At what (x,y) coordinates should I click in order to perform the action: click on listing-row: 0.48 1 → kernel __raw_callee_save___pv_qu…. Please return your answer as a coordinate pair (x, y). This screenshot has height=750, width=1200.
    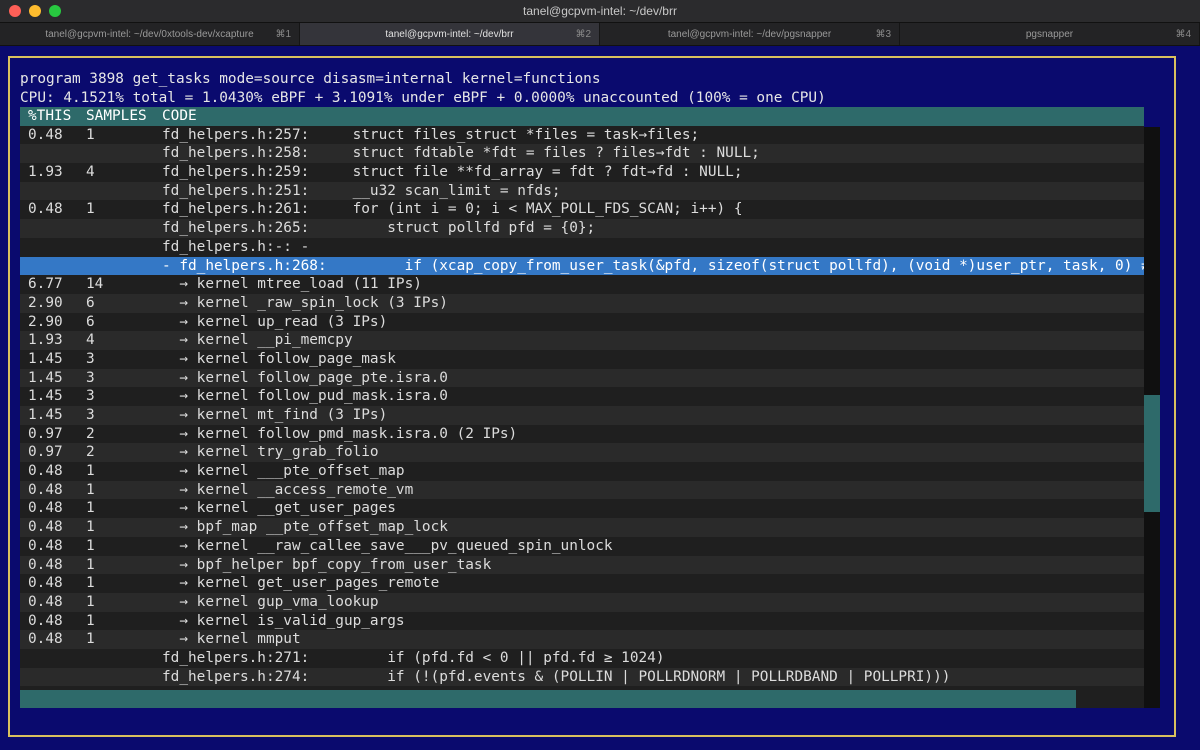
    Looking at the image, I should click on (582, 546).